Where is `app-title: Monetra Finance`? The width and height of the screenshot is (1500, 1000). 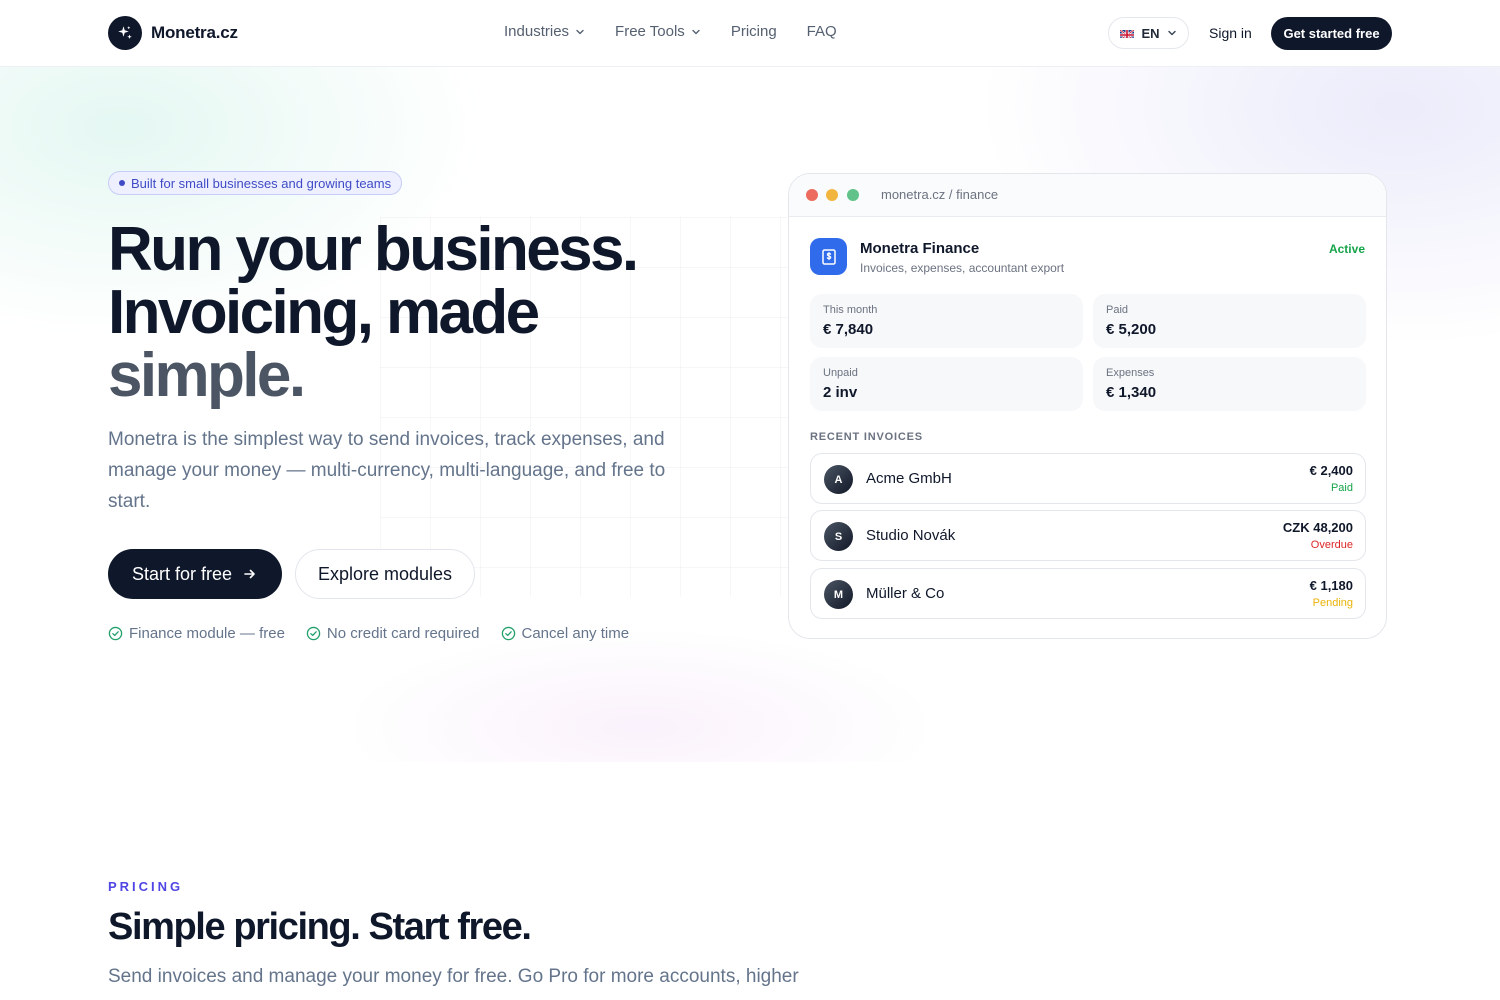 app-title: Monetra Finance is located at coordinates (920, 248).